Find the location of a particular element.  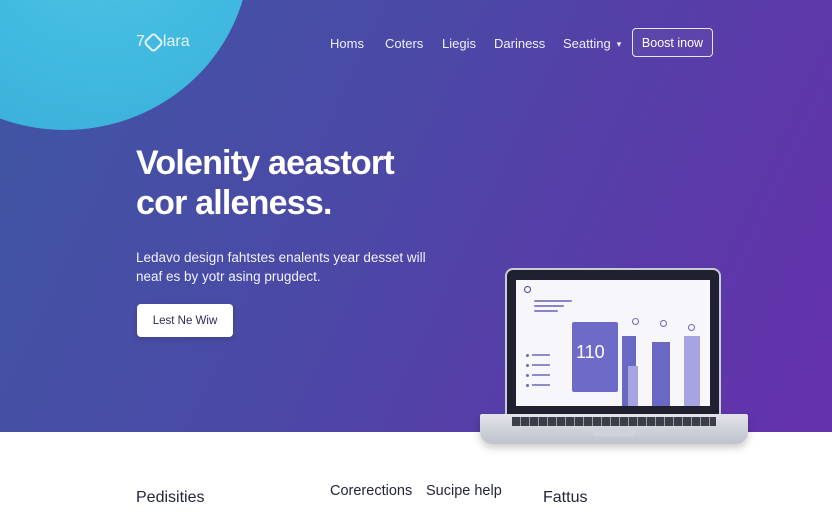

logo-mark-icon is located at coordinates (153, 42).